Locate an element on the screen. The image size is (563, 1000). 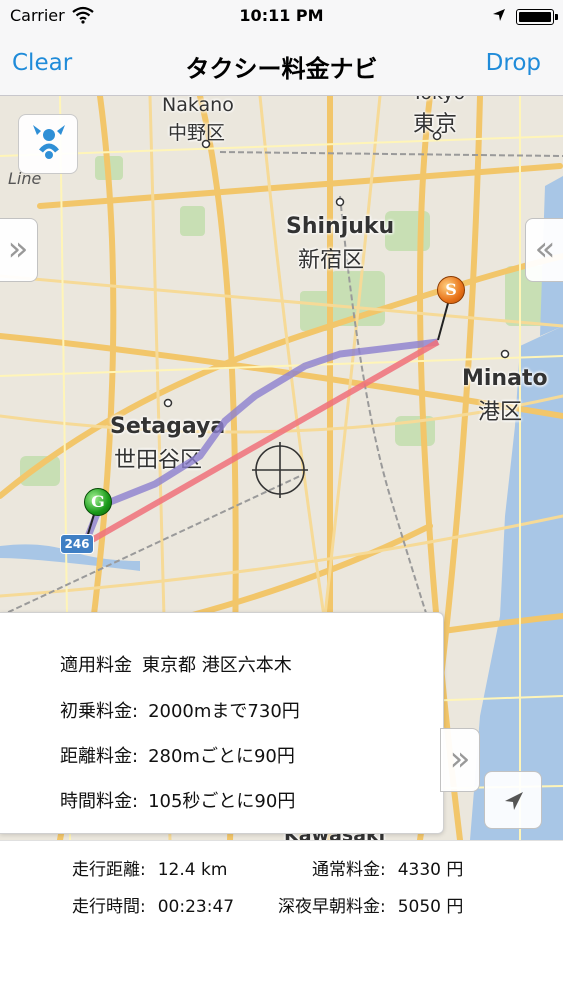
night-fare-summary: 深夜早朝料金: 5050 円 is located at coordinates (370, 904).